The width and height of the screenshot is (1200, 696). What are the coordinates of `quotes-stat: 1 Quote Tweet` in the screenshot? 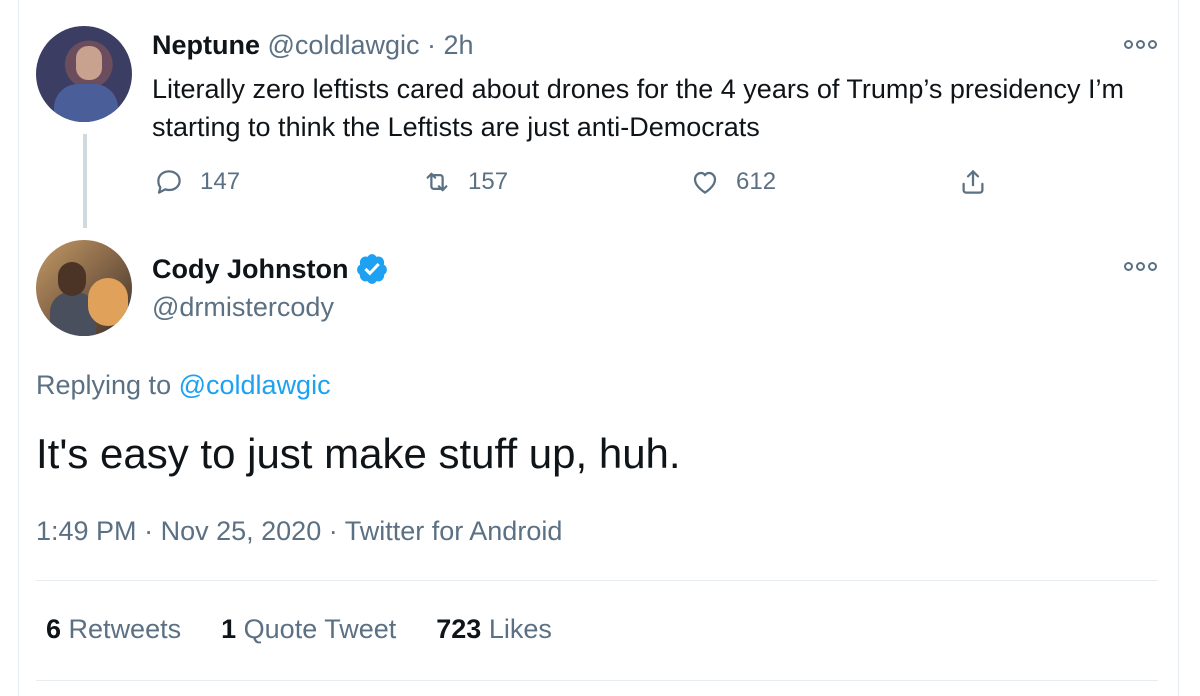 It's located at (308, 629).